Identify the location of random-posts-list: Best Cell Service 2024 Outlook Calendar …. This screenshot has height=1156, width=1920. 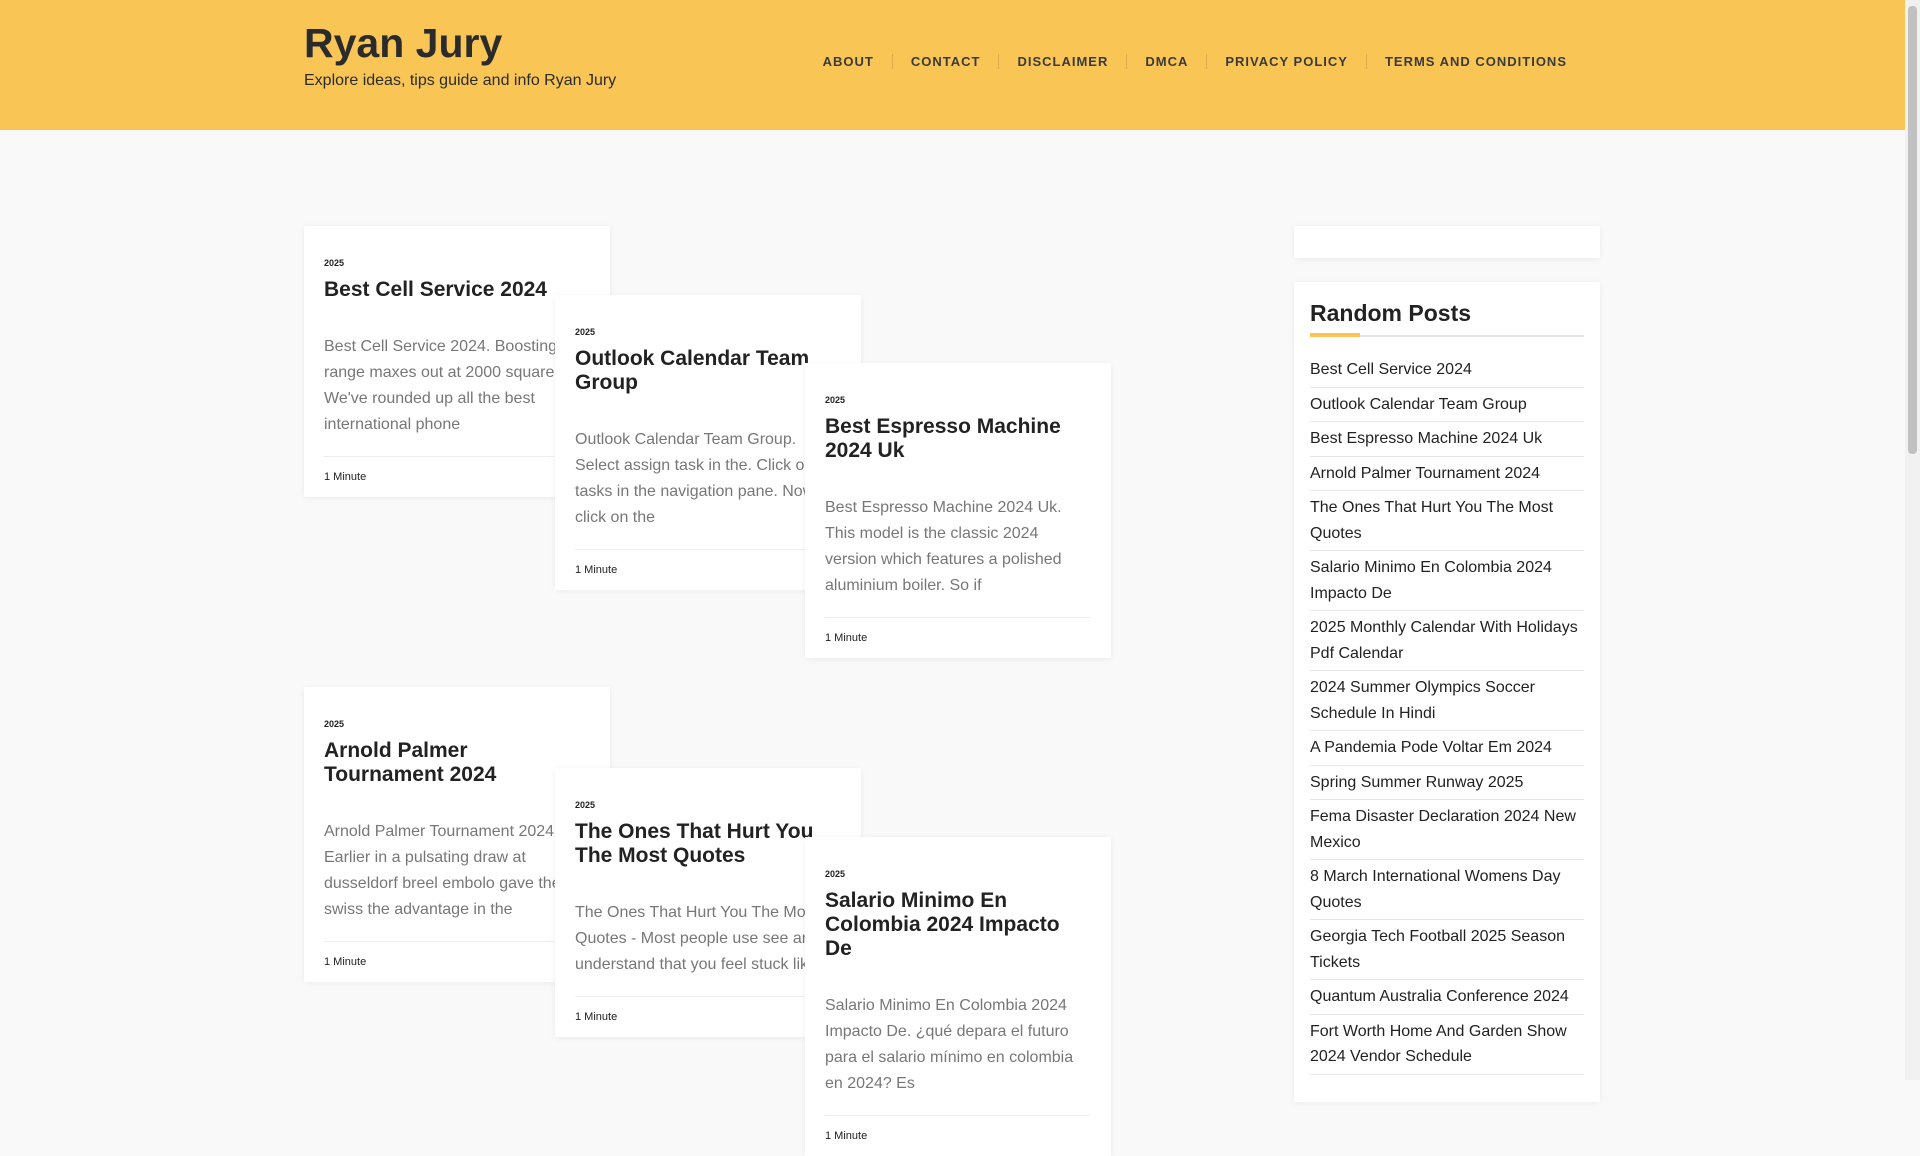
(1447, 716).